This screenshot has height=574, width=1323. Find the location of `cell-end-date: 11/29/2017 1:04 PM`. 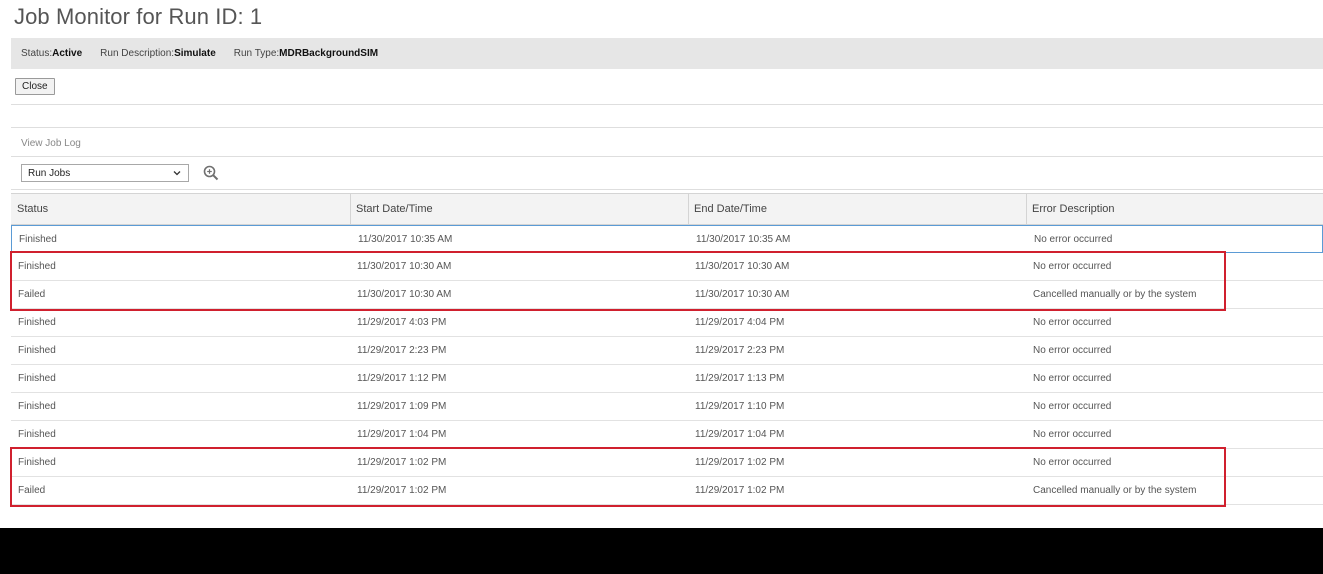

cell-end-date: 11/29/2017 1:04 PM is located at coordinates (740, 434).